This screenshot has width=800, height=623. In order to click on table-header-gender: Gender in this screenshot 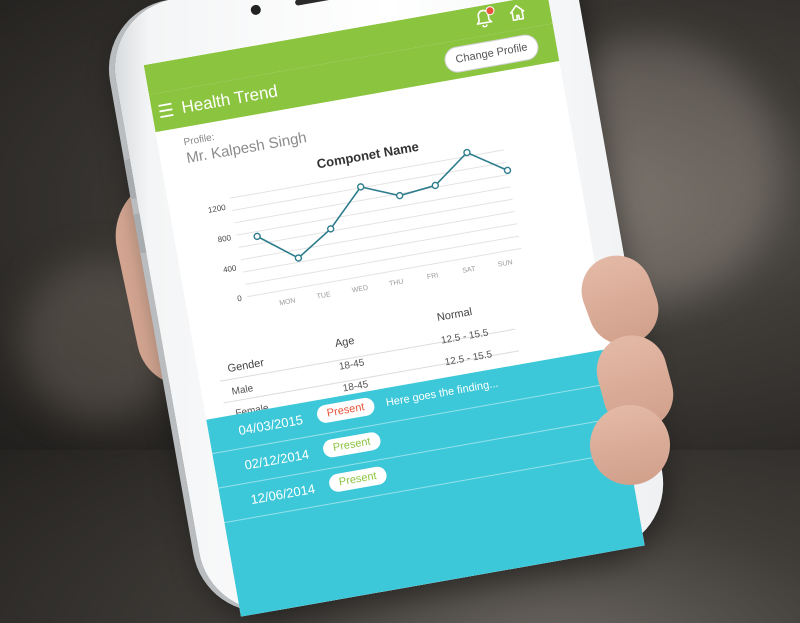, I will do `click(245, 366)`.